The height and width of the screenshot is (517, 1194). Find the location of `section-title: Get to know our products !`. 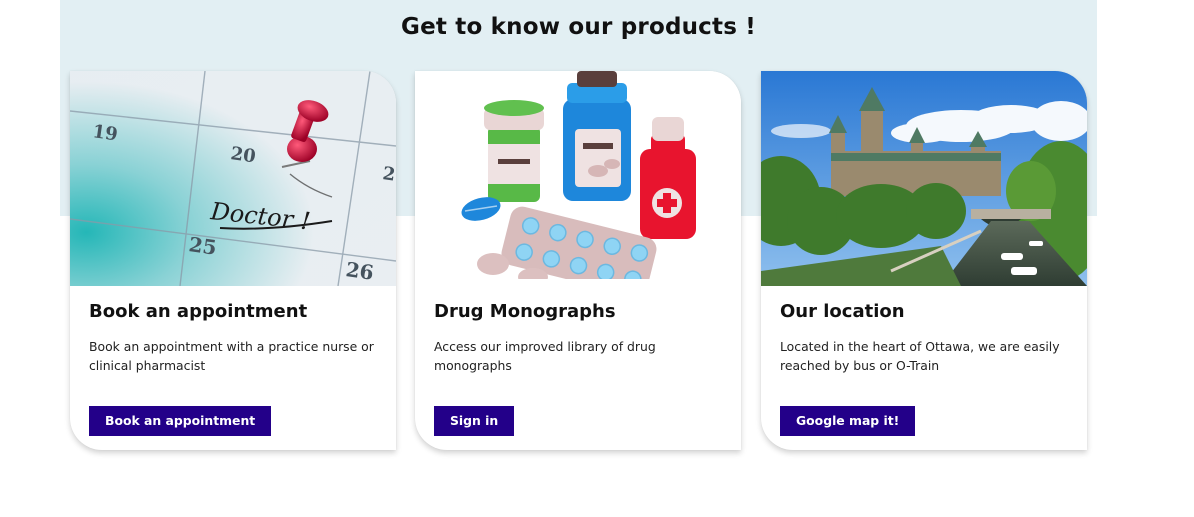

section-title: Get to know our products ! is located at coordinates (578, 27).